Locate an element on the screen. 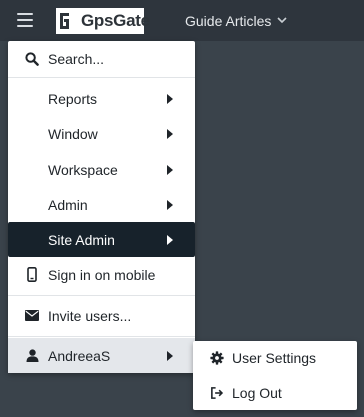 The width and height of the screenshot is (364, 417). top-bar: GpsGate Guide Articles is located at coordinates (182, 20).